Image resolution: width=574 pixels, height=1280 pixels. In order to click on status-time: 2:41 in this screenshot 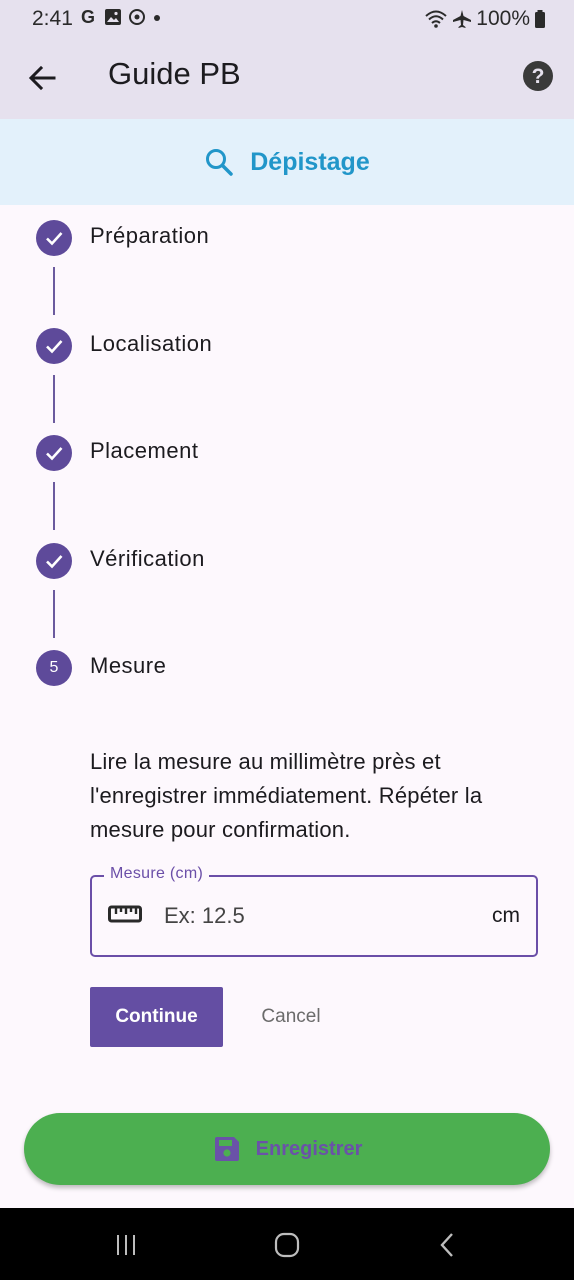, I will do `click(52, 18)`.